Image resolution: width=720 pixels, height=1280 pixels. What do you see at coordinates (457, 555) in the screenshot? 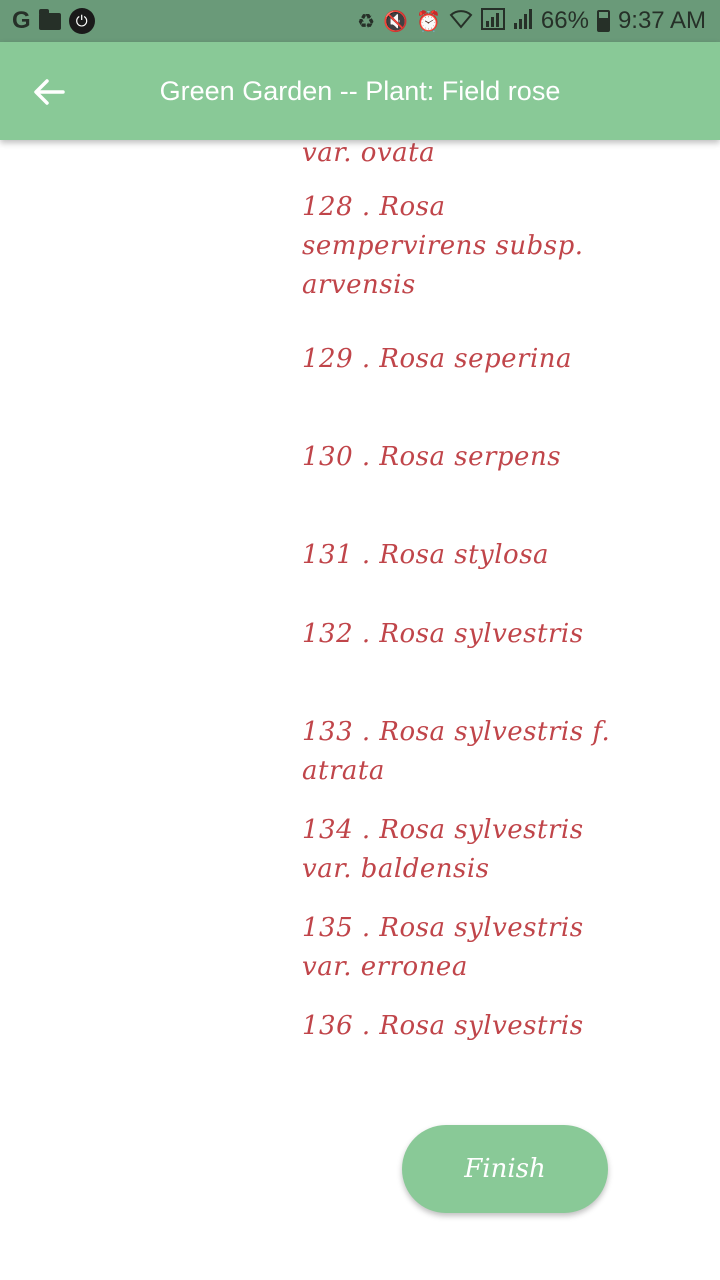
I see `list-item: 131 . Rosa stylosa` at bounding box center [457, 555].